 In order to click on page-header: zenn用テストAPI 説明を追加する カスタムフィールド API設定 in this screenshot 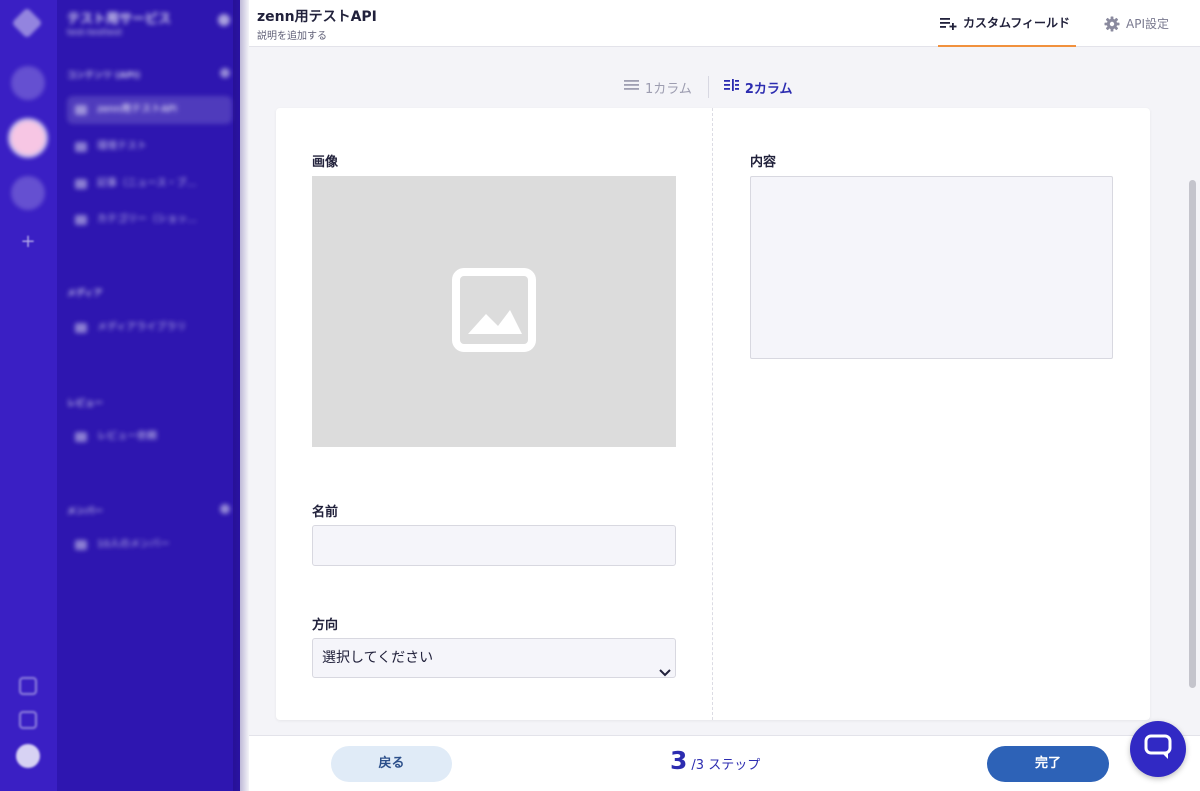, I will do `click(724, 23)`.